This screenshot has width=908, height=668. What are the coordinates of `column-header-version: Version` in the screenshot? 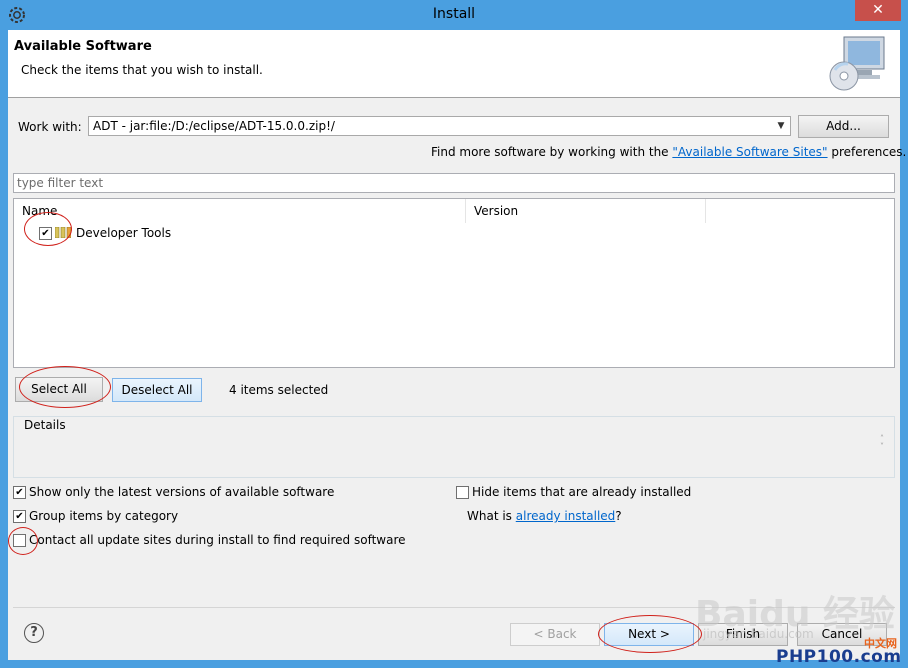 It's located at (586, 211).